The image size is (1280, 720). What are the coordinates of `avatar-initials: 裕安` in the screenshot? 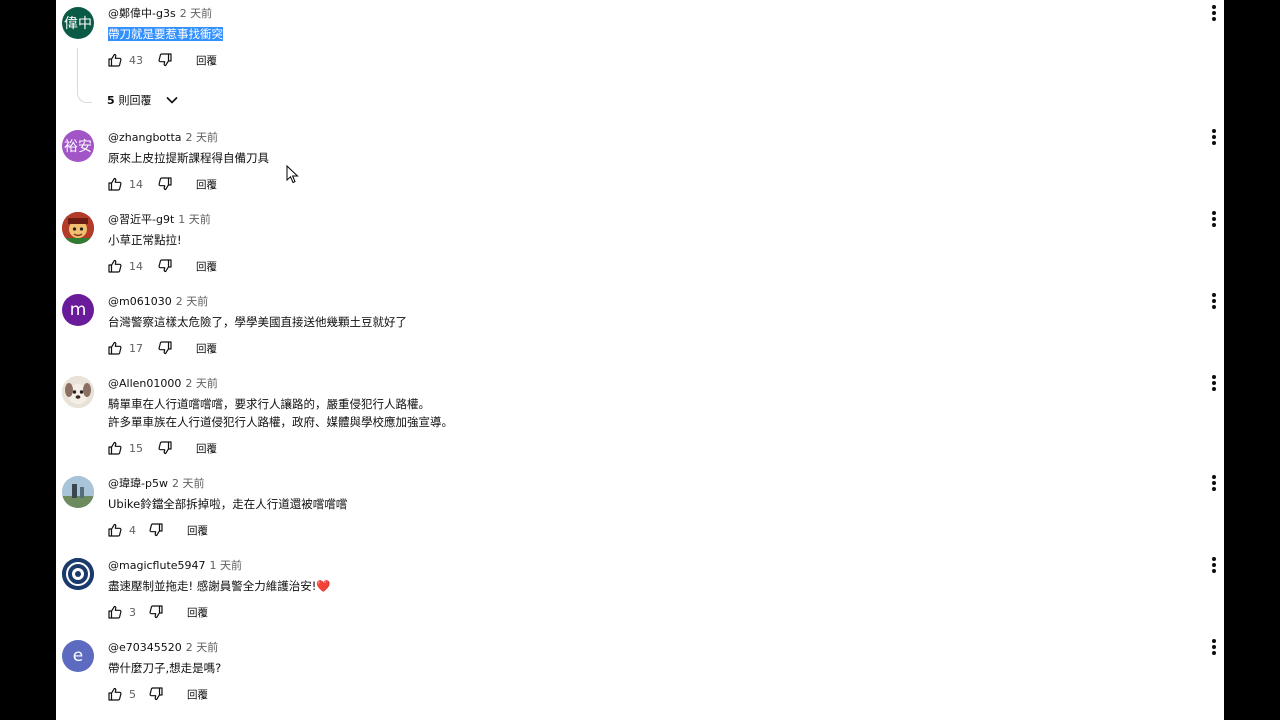 It's located at (78, 147).